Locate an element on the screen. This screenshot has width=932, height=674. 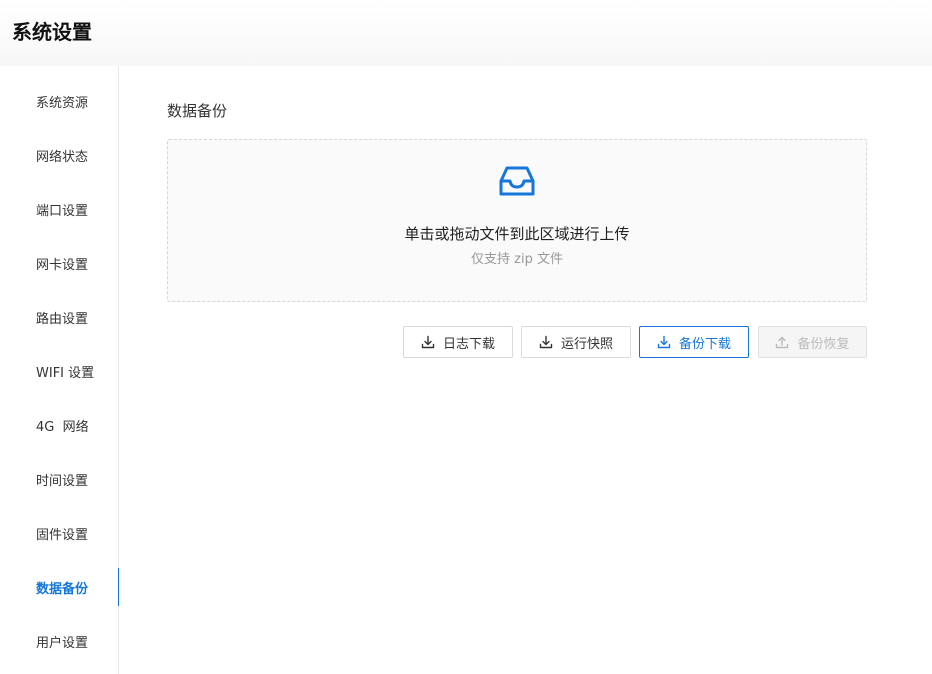
sidebar-item-network-status: 网络状态 is located at coordinates (65, 155).